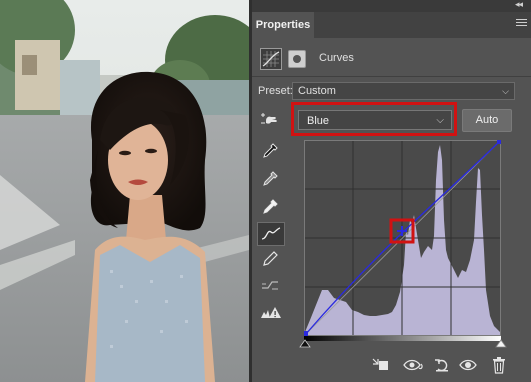 The image size is (531, 382). I want to click on collapse-icon: ◂◂, so click(519, 5).